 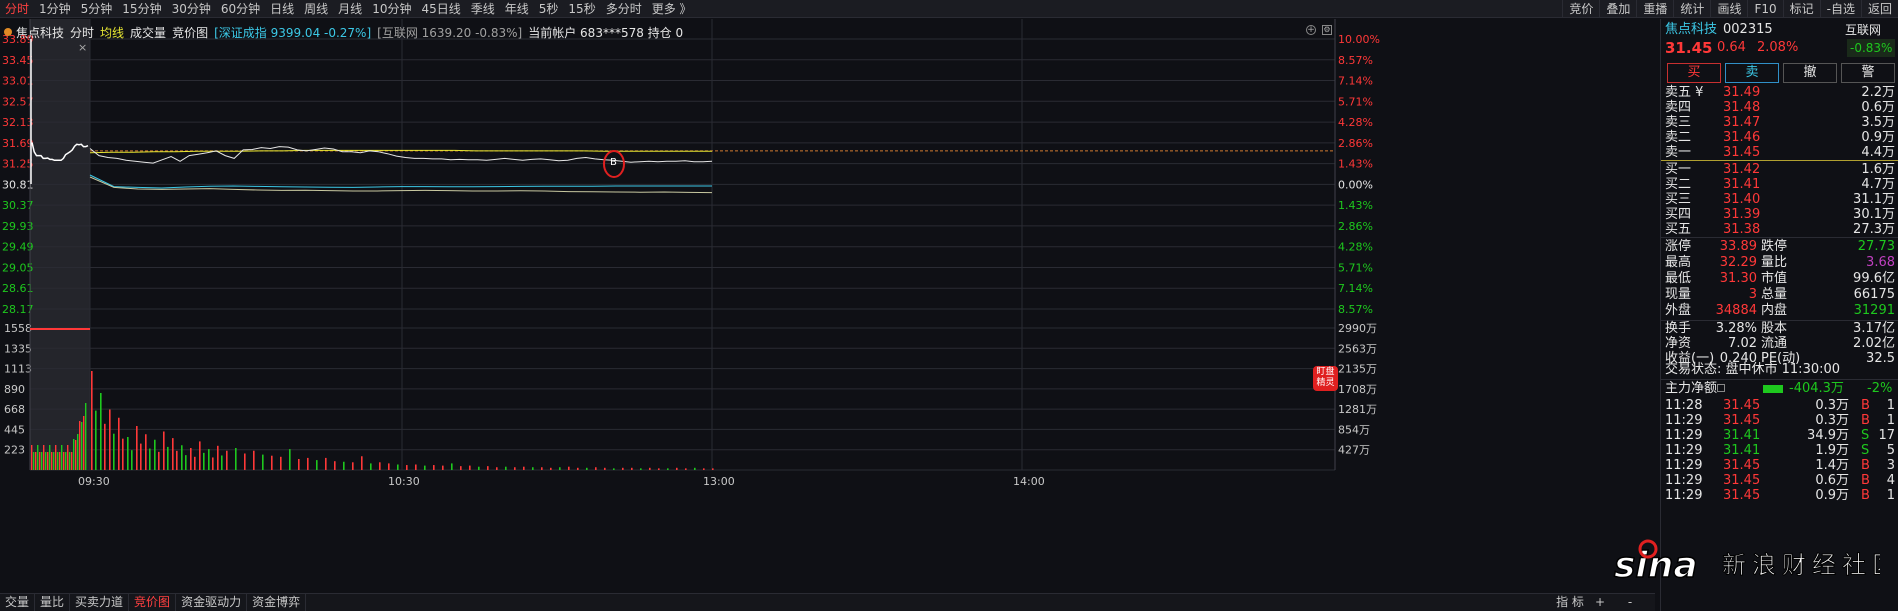 I want to click on expand-icon: +, so click(x=1311, y=30).